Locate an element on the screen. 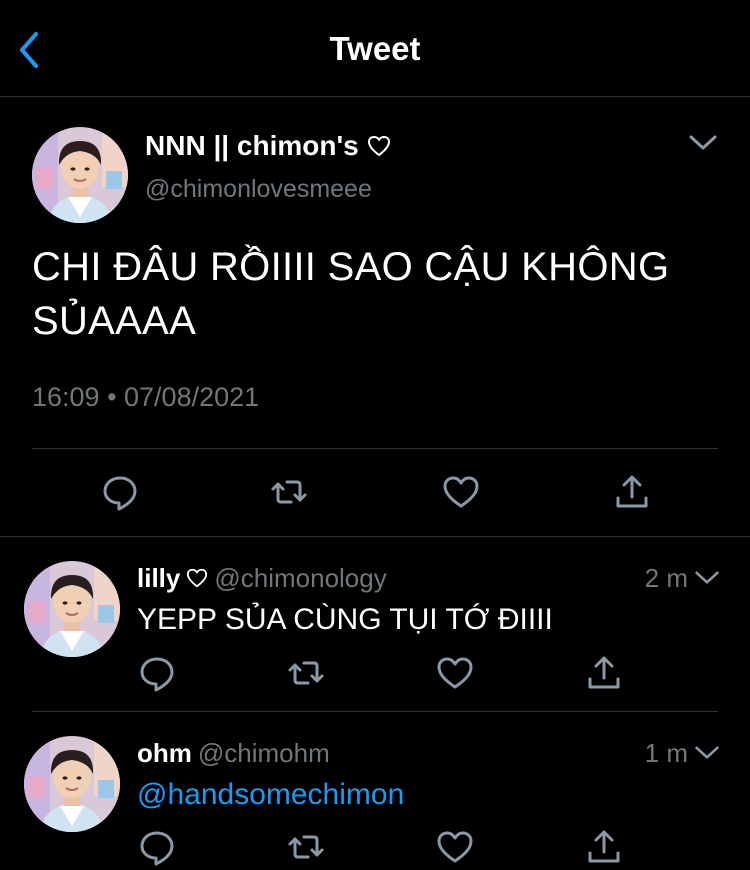 The image size is (750, 870). top-bar: Tweet is located at coordinates (375, 48).